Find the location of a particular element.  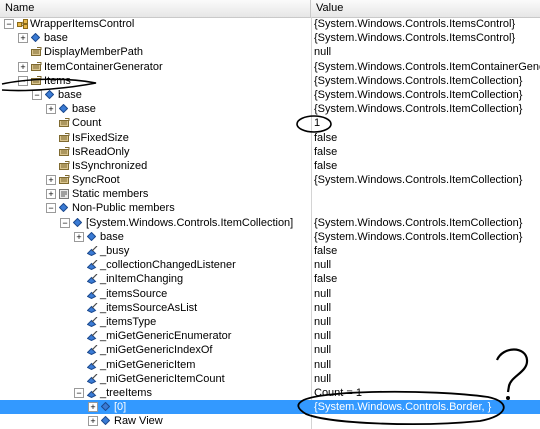

row-name-label: [System.Windows.Controls.ItemCollection] is located at coordinates (190, 222).